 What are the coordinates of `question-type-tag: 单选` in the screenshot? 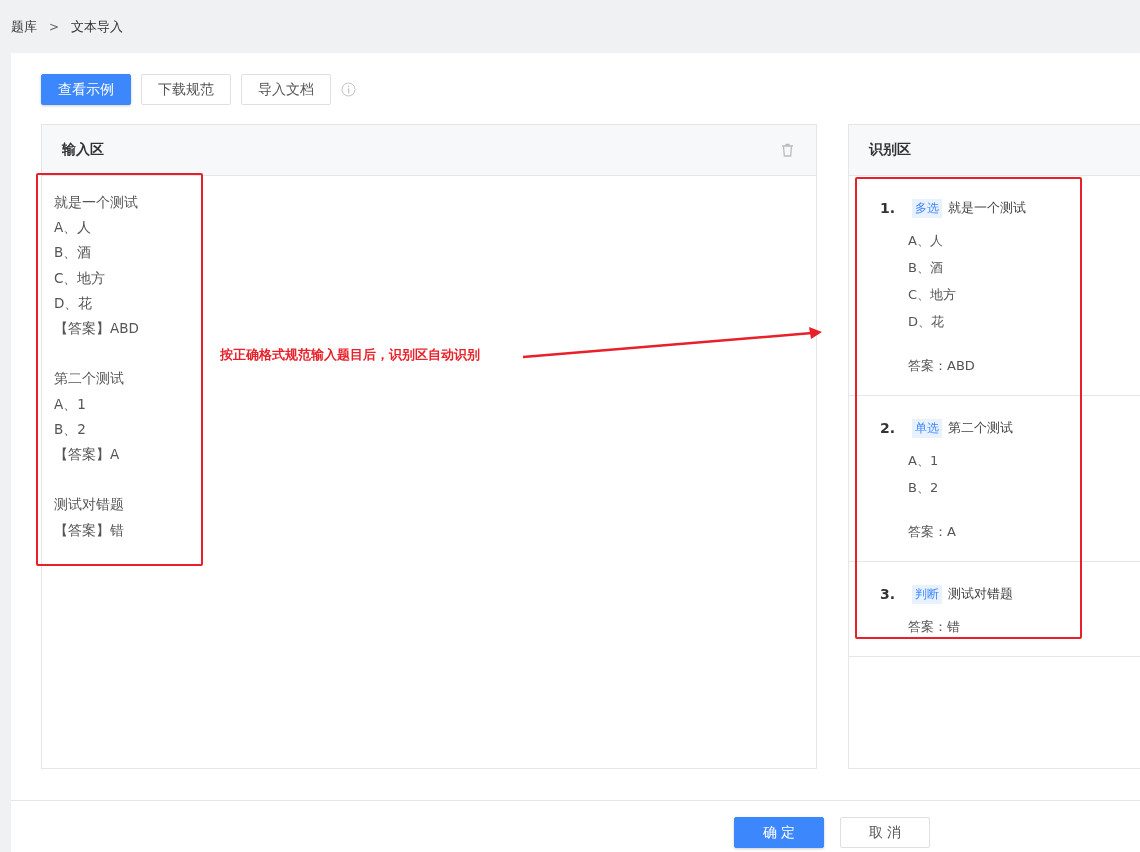 It's located at (927, 428).